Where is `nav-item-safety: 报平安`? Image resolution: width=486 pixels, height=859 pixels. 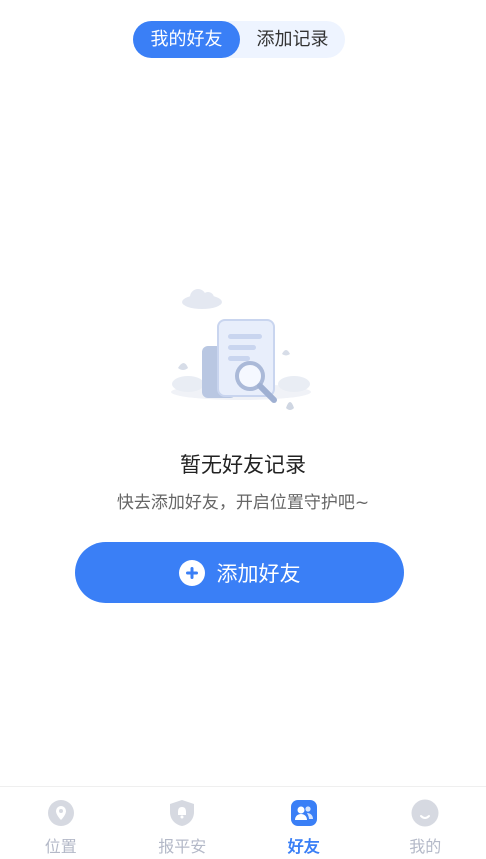
nav-item-safety: 报平安 is located at coordinates (183, 823).